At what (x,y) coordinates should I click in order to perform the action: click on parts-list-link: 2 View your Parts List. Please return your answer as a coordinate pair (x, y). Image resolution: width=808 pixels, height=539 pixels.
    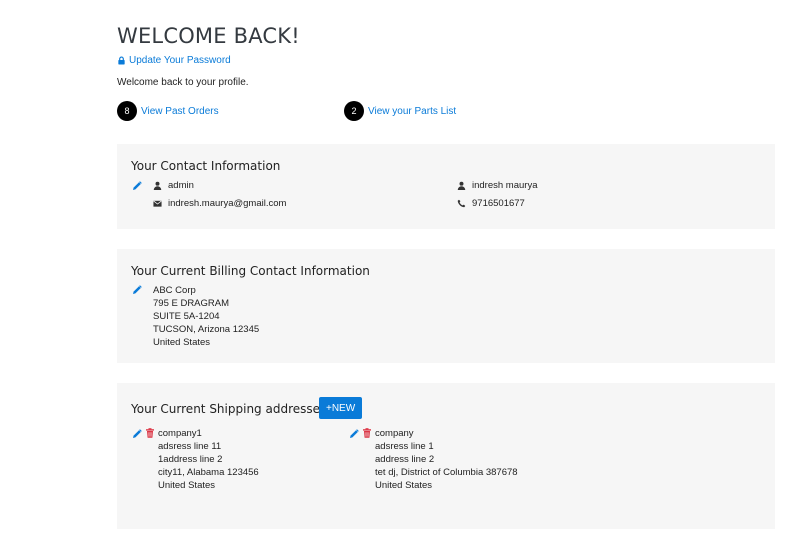
    Looking at the image, I should click on (400, 111).